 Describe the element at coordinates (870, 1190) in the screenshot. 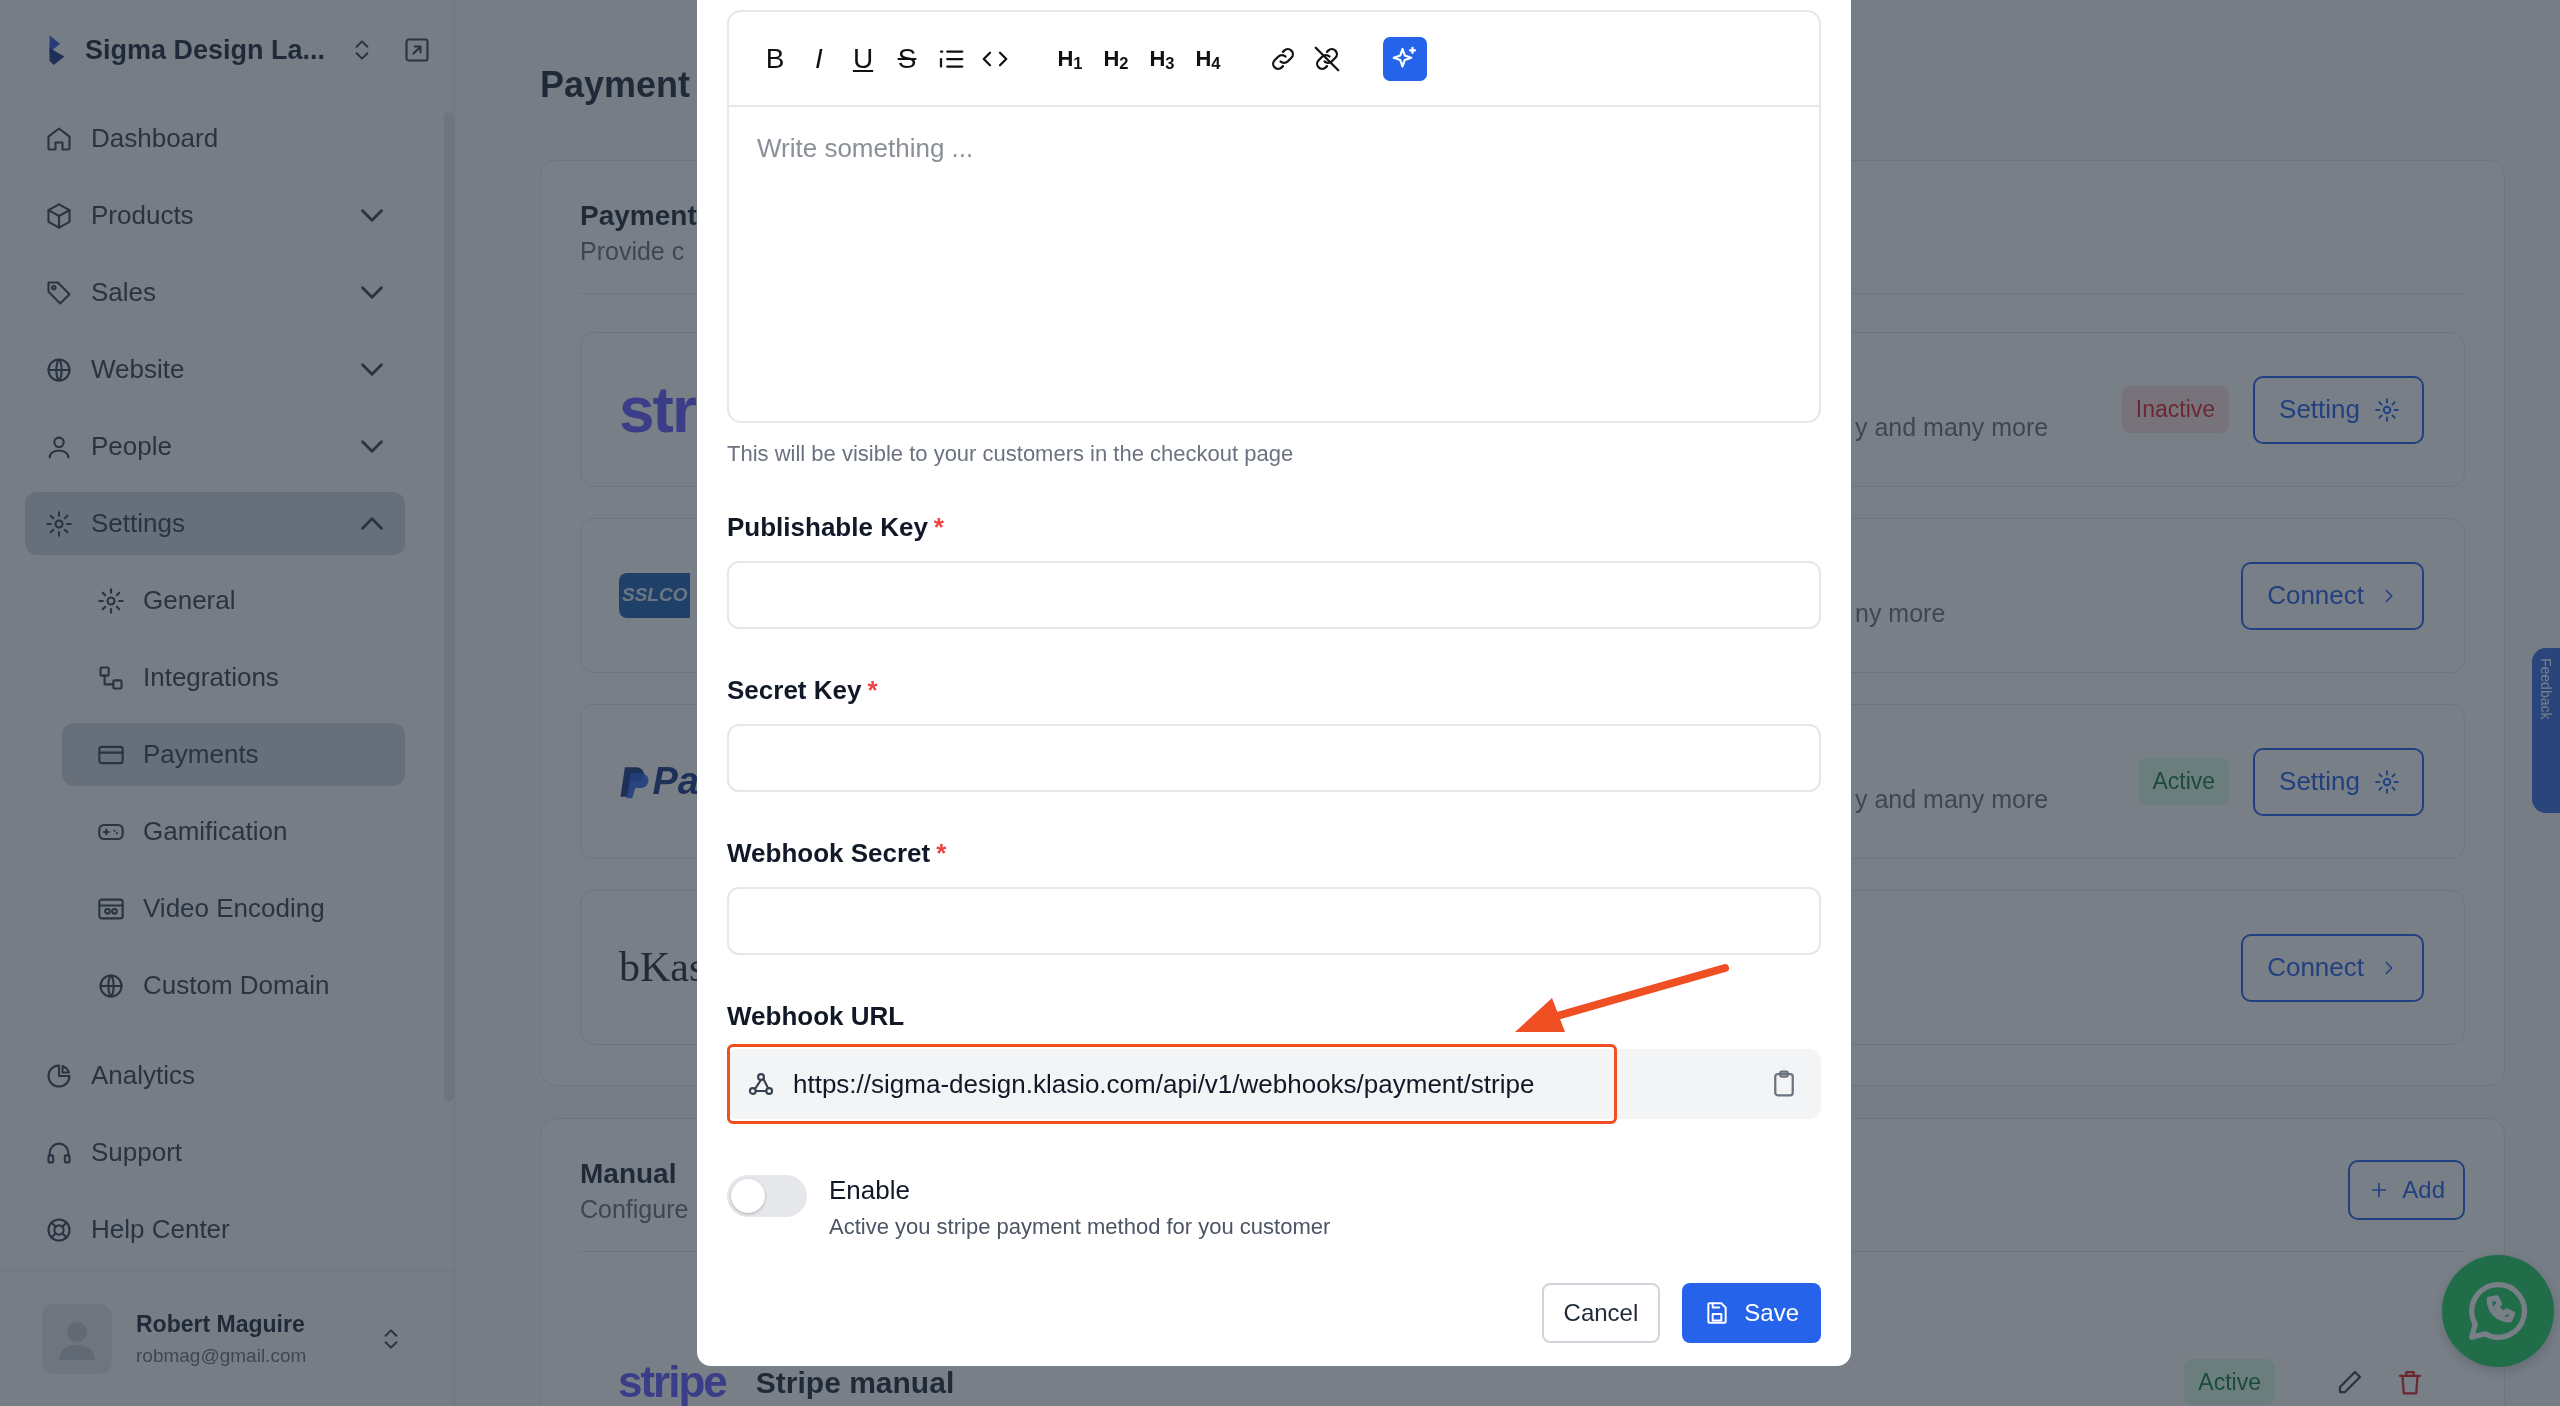

I see `toggle-label: Enable` at that location.